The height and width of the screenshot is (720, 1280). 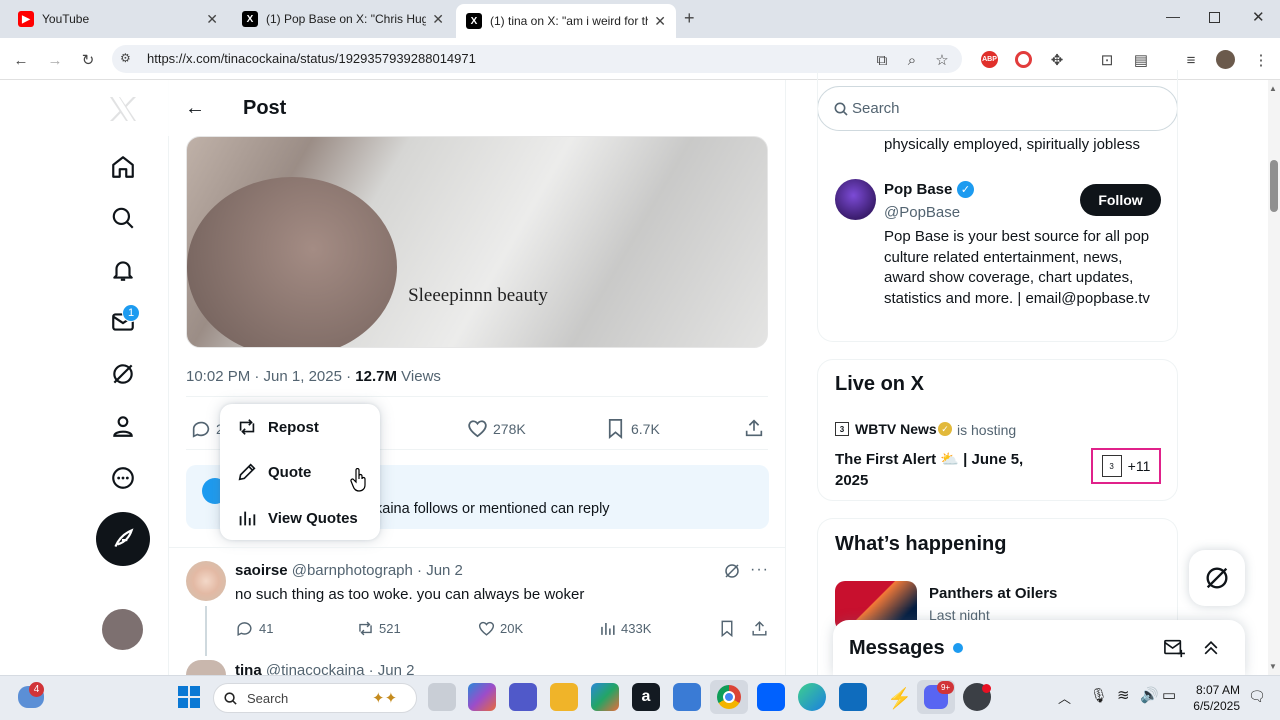 What do you see at coordinates (1169, 695) in the screenshot?
I see `battery-icon: ▭` at bounding box center [1169, 695].